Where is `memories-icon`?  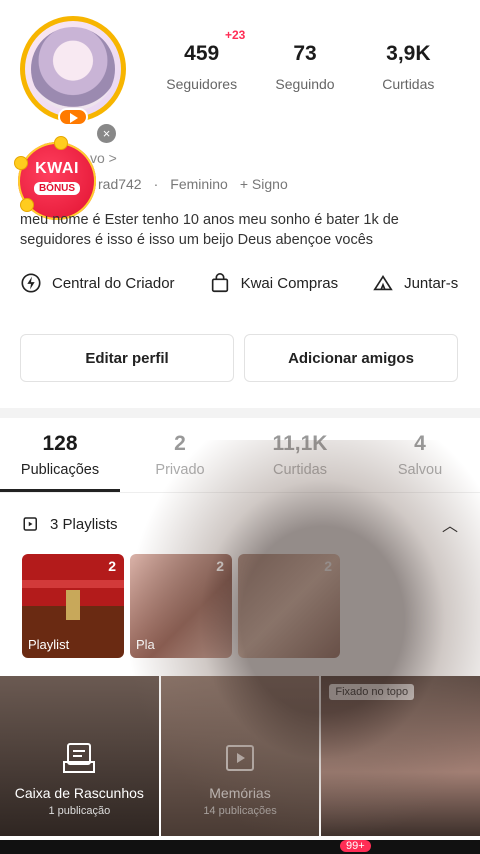 memories-icon is located at coordinates (240, 758).